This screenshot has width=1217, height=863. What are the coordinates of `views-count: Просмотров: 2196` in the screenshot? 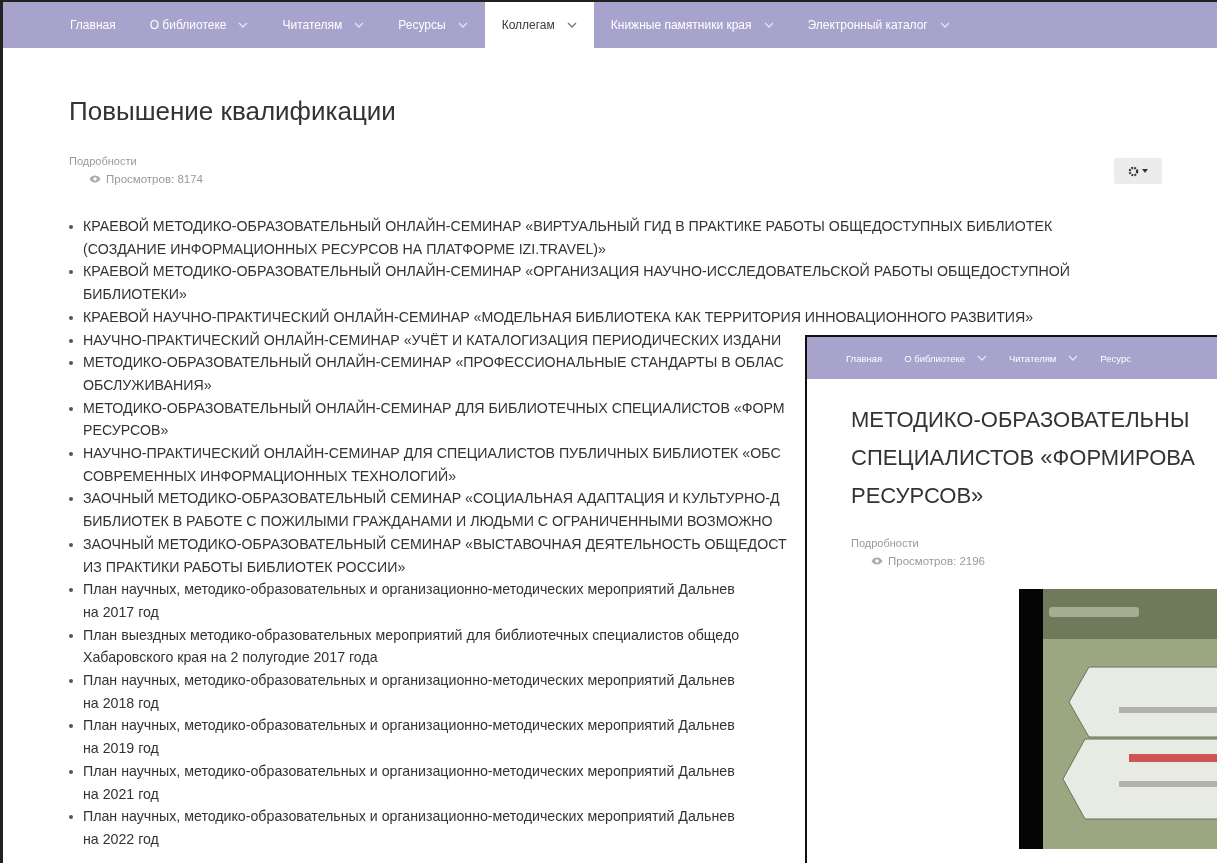 It's located at (936, 561).